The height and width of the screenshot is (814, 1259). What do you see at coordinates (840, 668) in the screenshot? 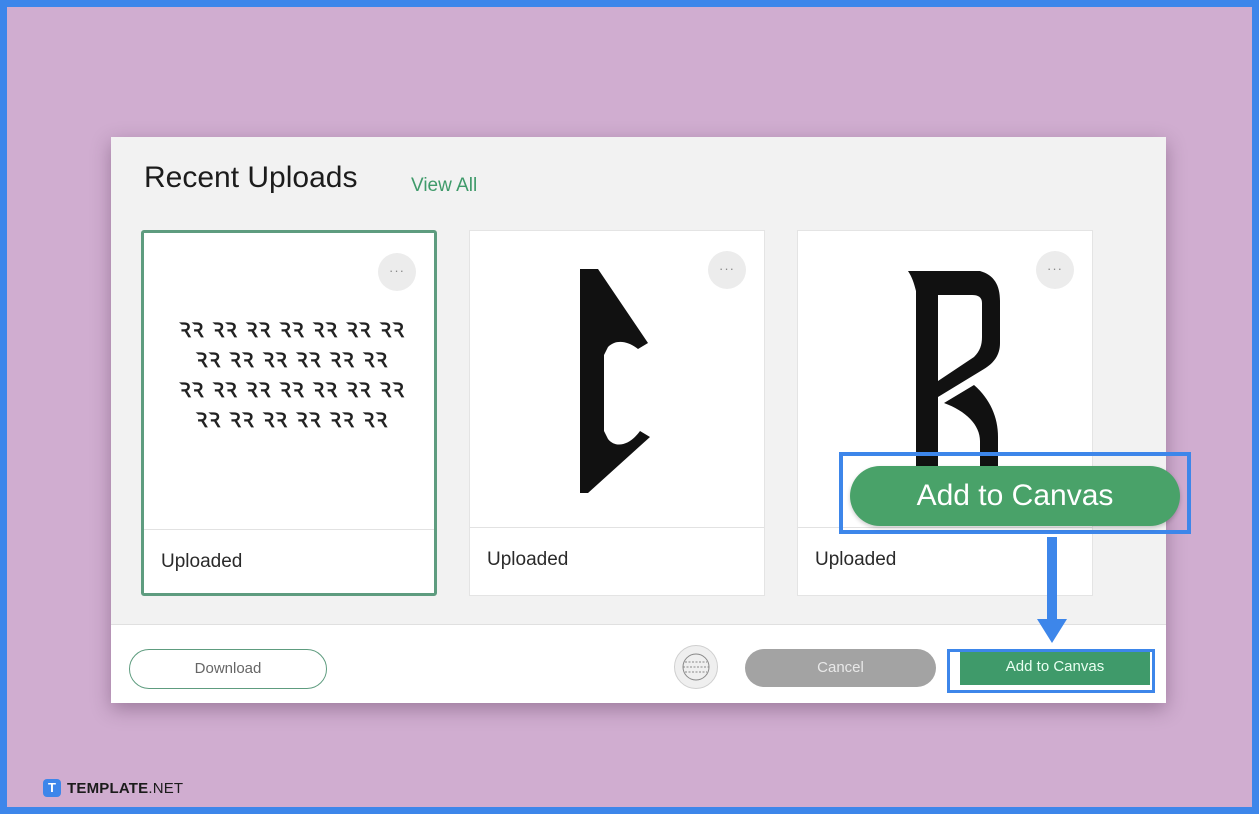
I see `cancel-button: Cancel` at bounding box center [840, 668].